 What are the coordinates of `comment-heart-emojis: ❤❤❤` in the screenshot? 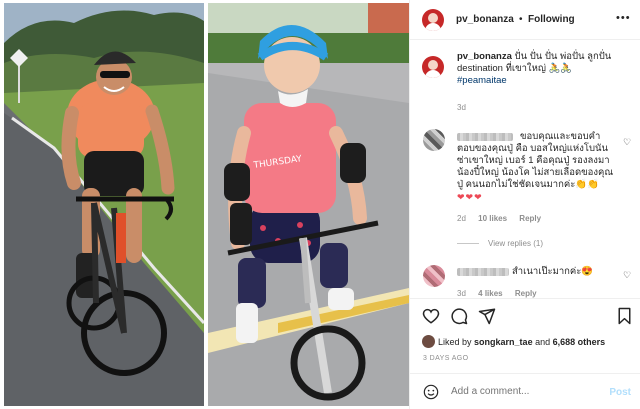 It's located at (470, 197).